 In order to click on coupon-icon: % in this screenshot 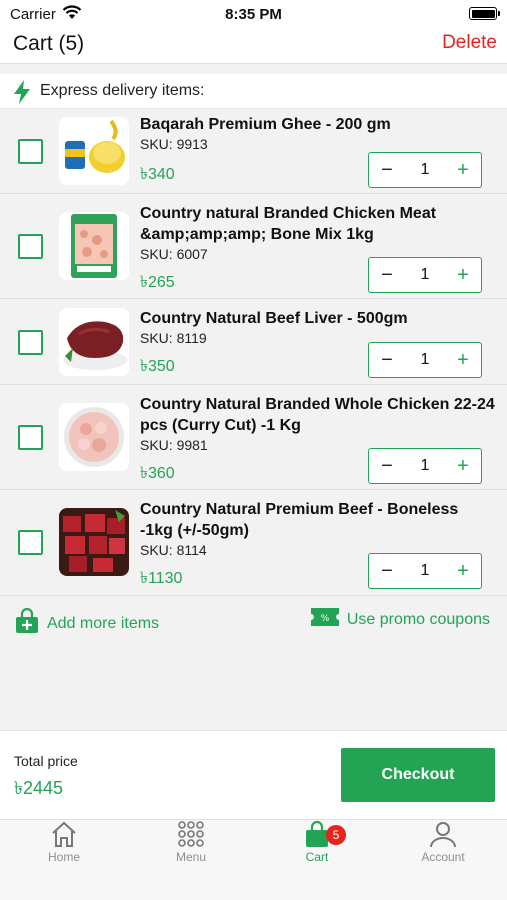, I will do `click(324, 619)`.